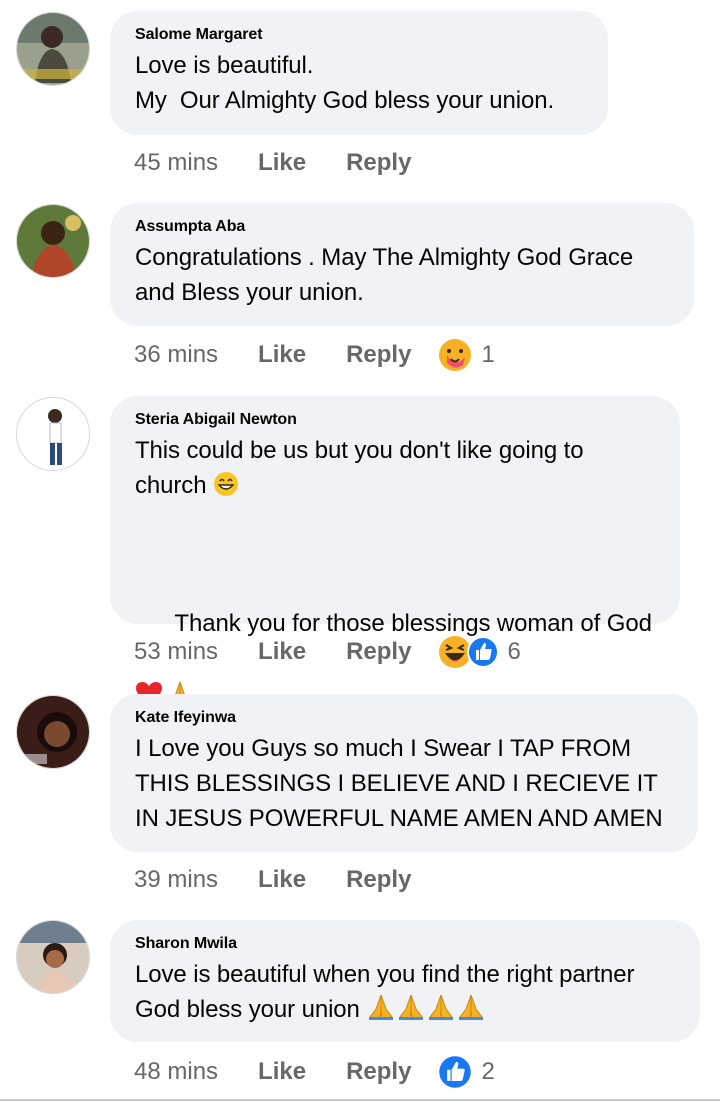 This screenshot has width=720, height=1101. What do you see at coordinates (488, 354) in the screenshot?
I see `reaction-count: 1` at bounding box center [488, 354].